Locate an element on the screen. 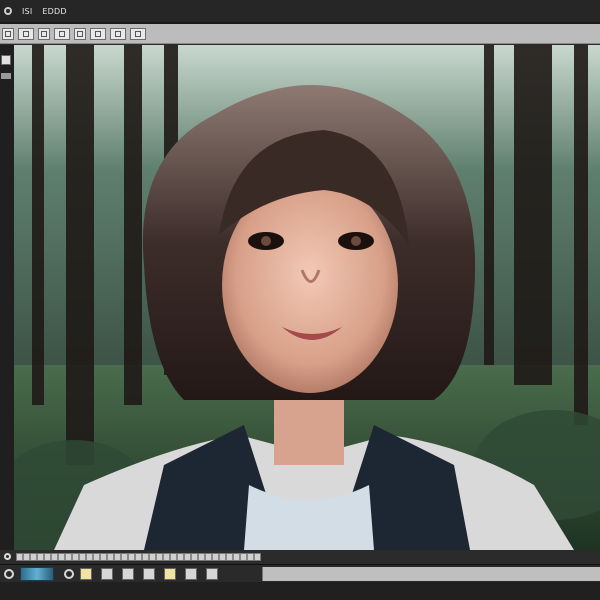 Image resolution: width=600 pixels, height=600 pixels. timeline-bar is located at coordinates (300, 557).